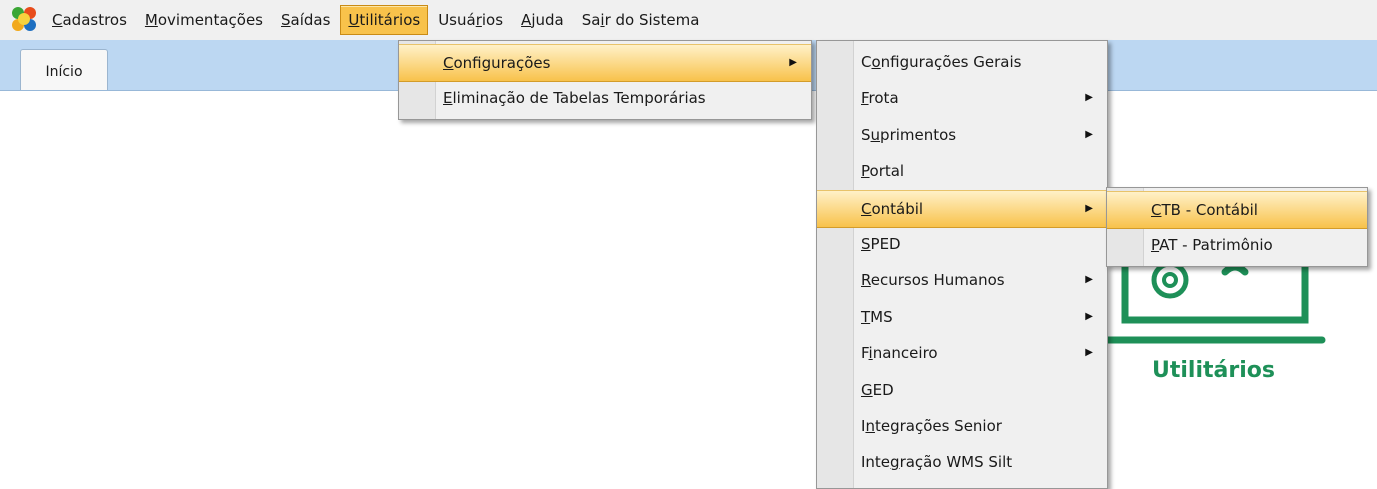  I want to click on menu-item-integracoes-senior: Integrações Senior, so click(962, 426).